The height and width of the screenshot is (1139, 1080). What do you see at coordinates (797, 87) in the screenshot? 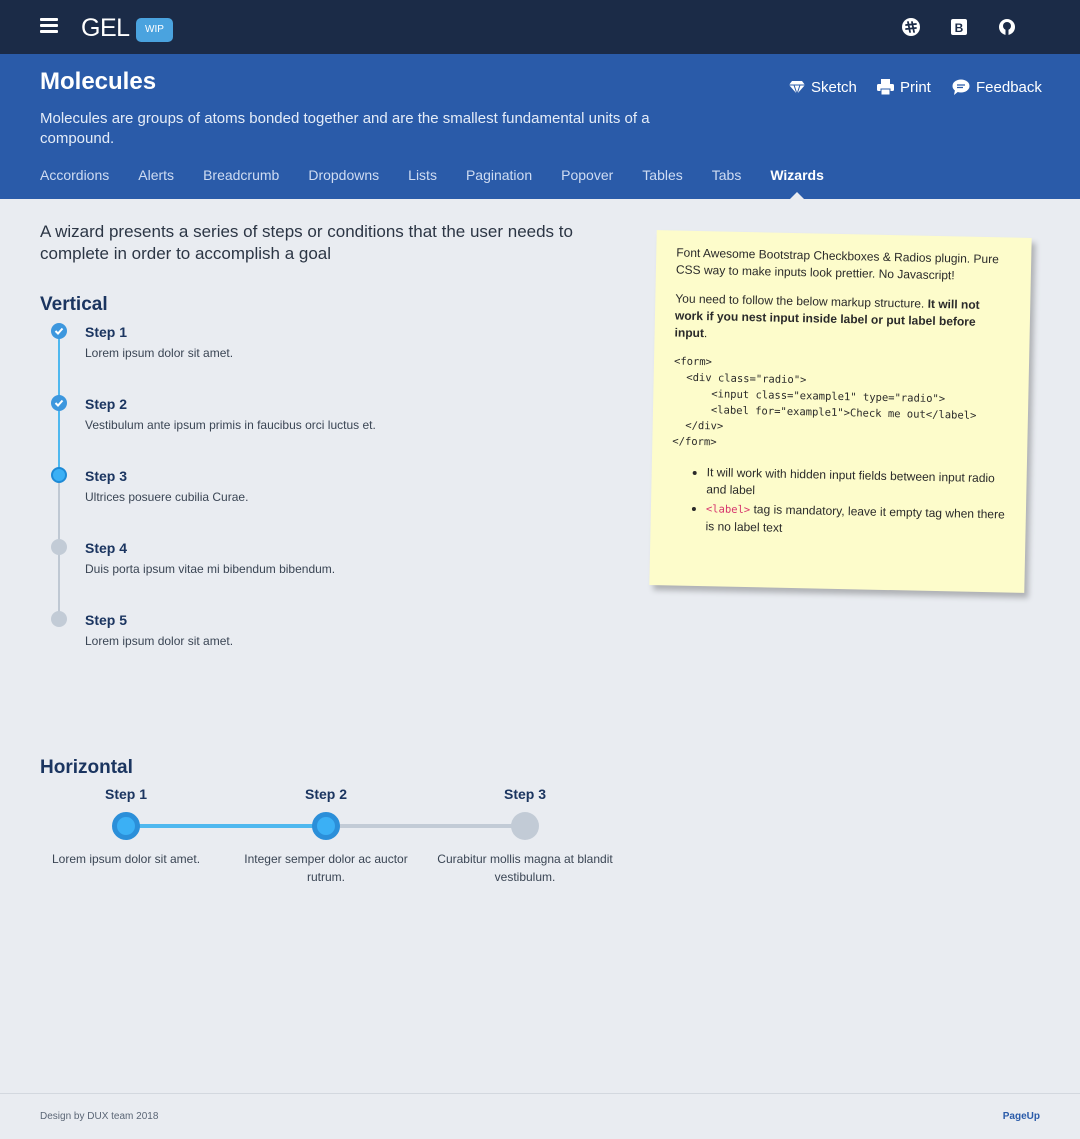
I see `diamond-icon` at bounding box center [797, 87].